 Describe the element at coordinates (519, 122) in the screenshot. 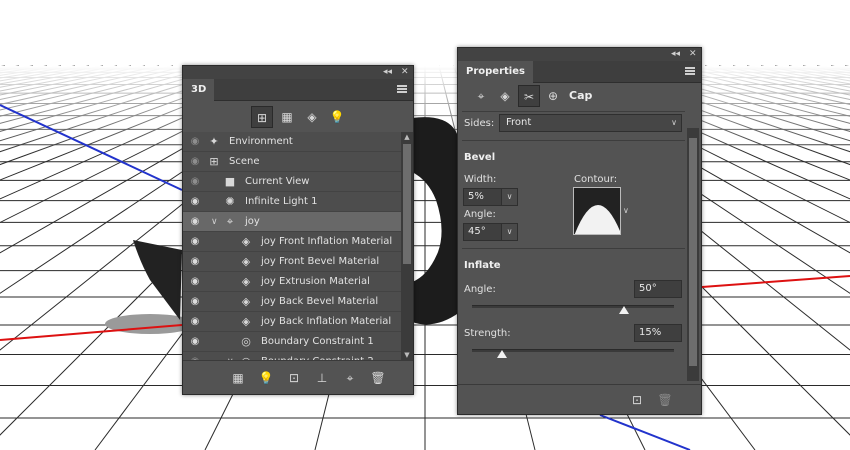

I see `sides-value: Front` at that location.